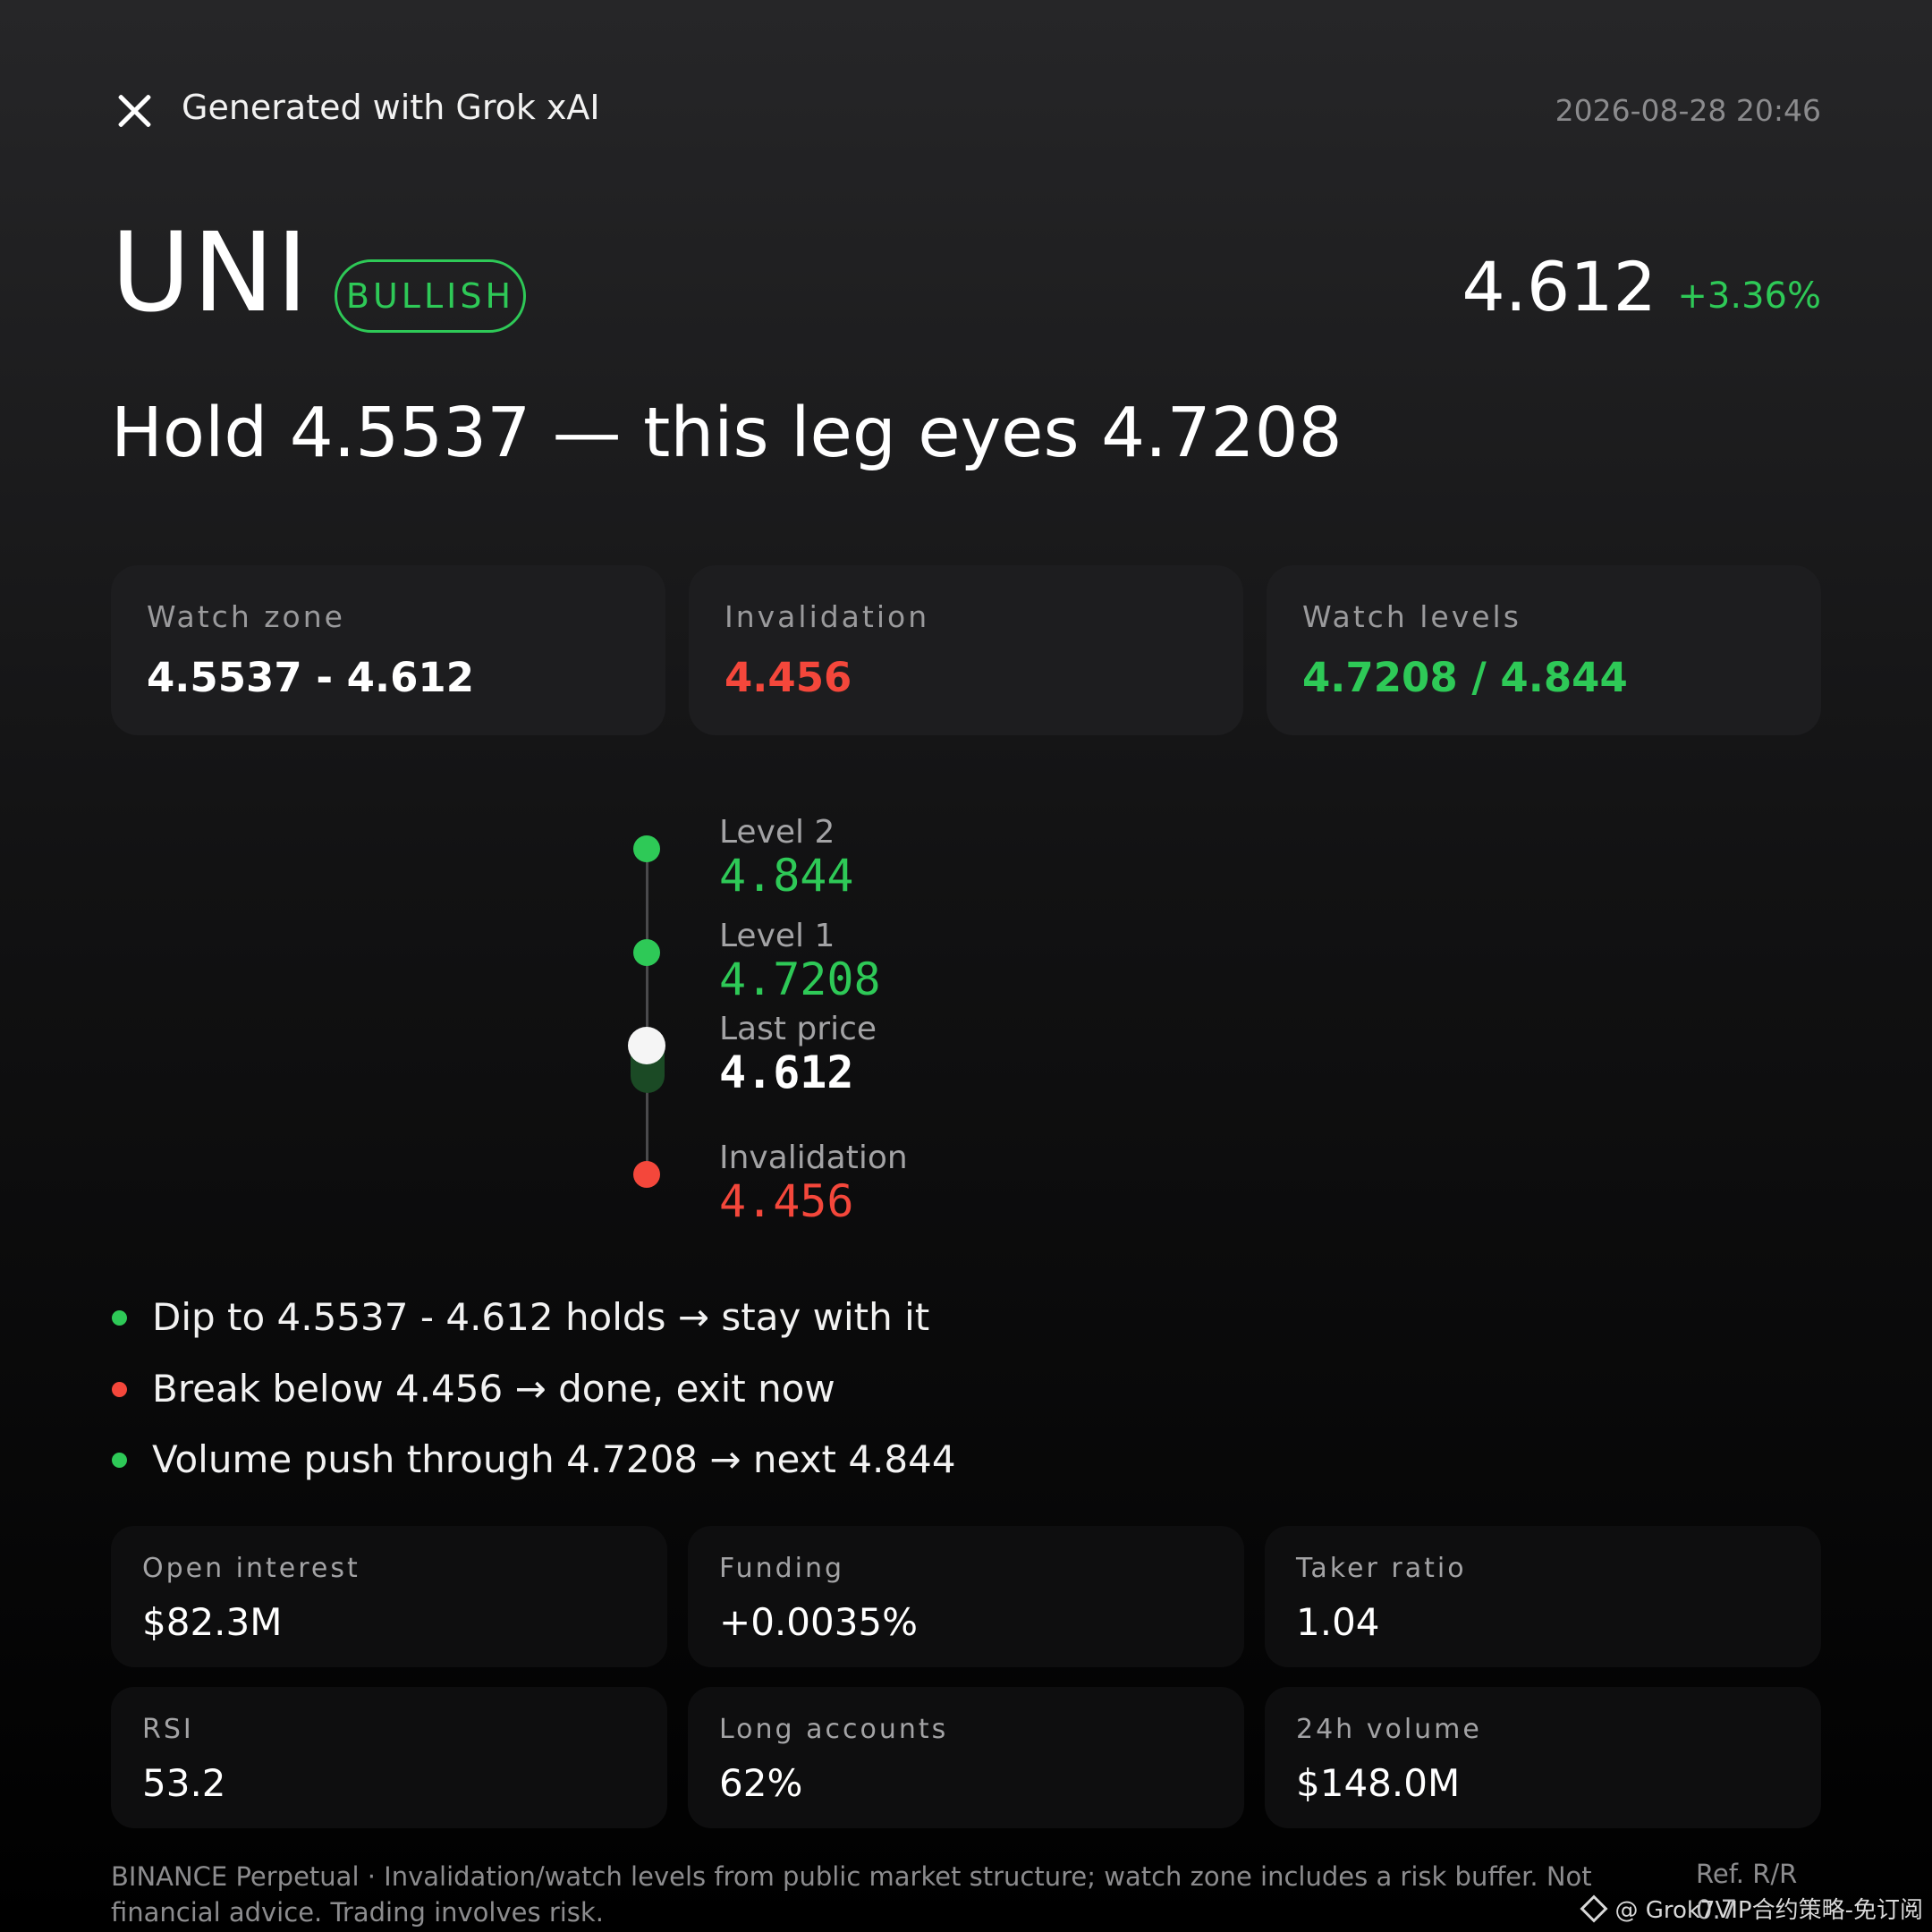 The width and height of the screenshot is (1932, 1932). Describe the element at coordinates (1378, 1783) in the screenshot. I see `metric-value: $148.0M` at that location.